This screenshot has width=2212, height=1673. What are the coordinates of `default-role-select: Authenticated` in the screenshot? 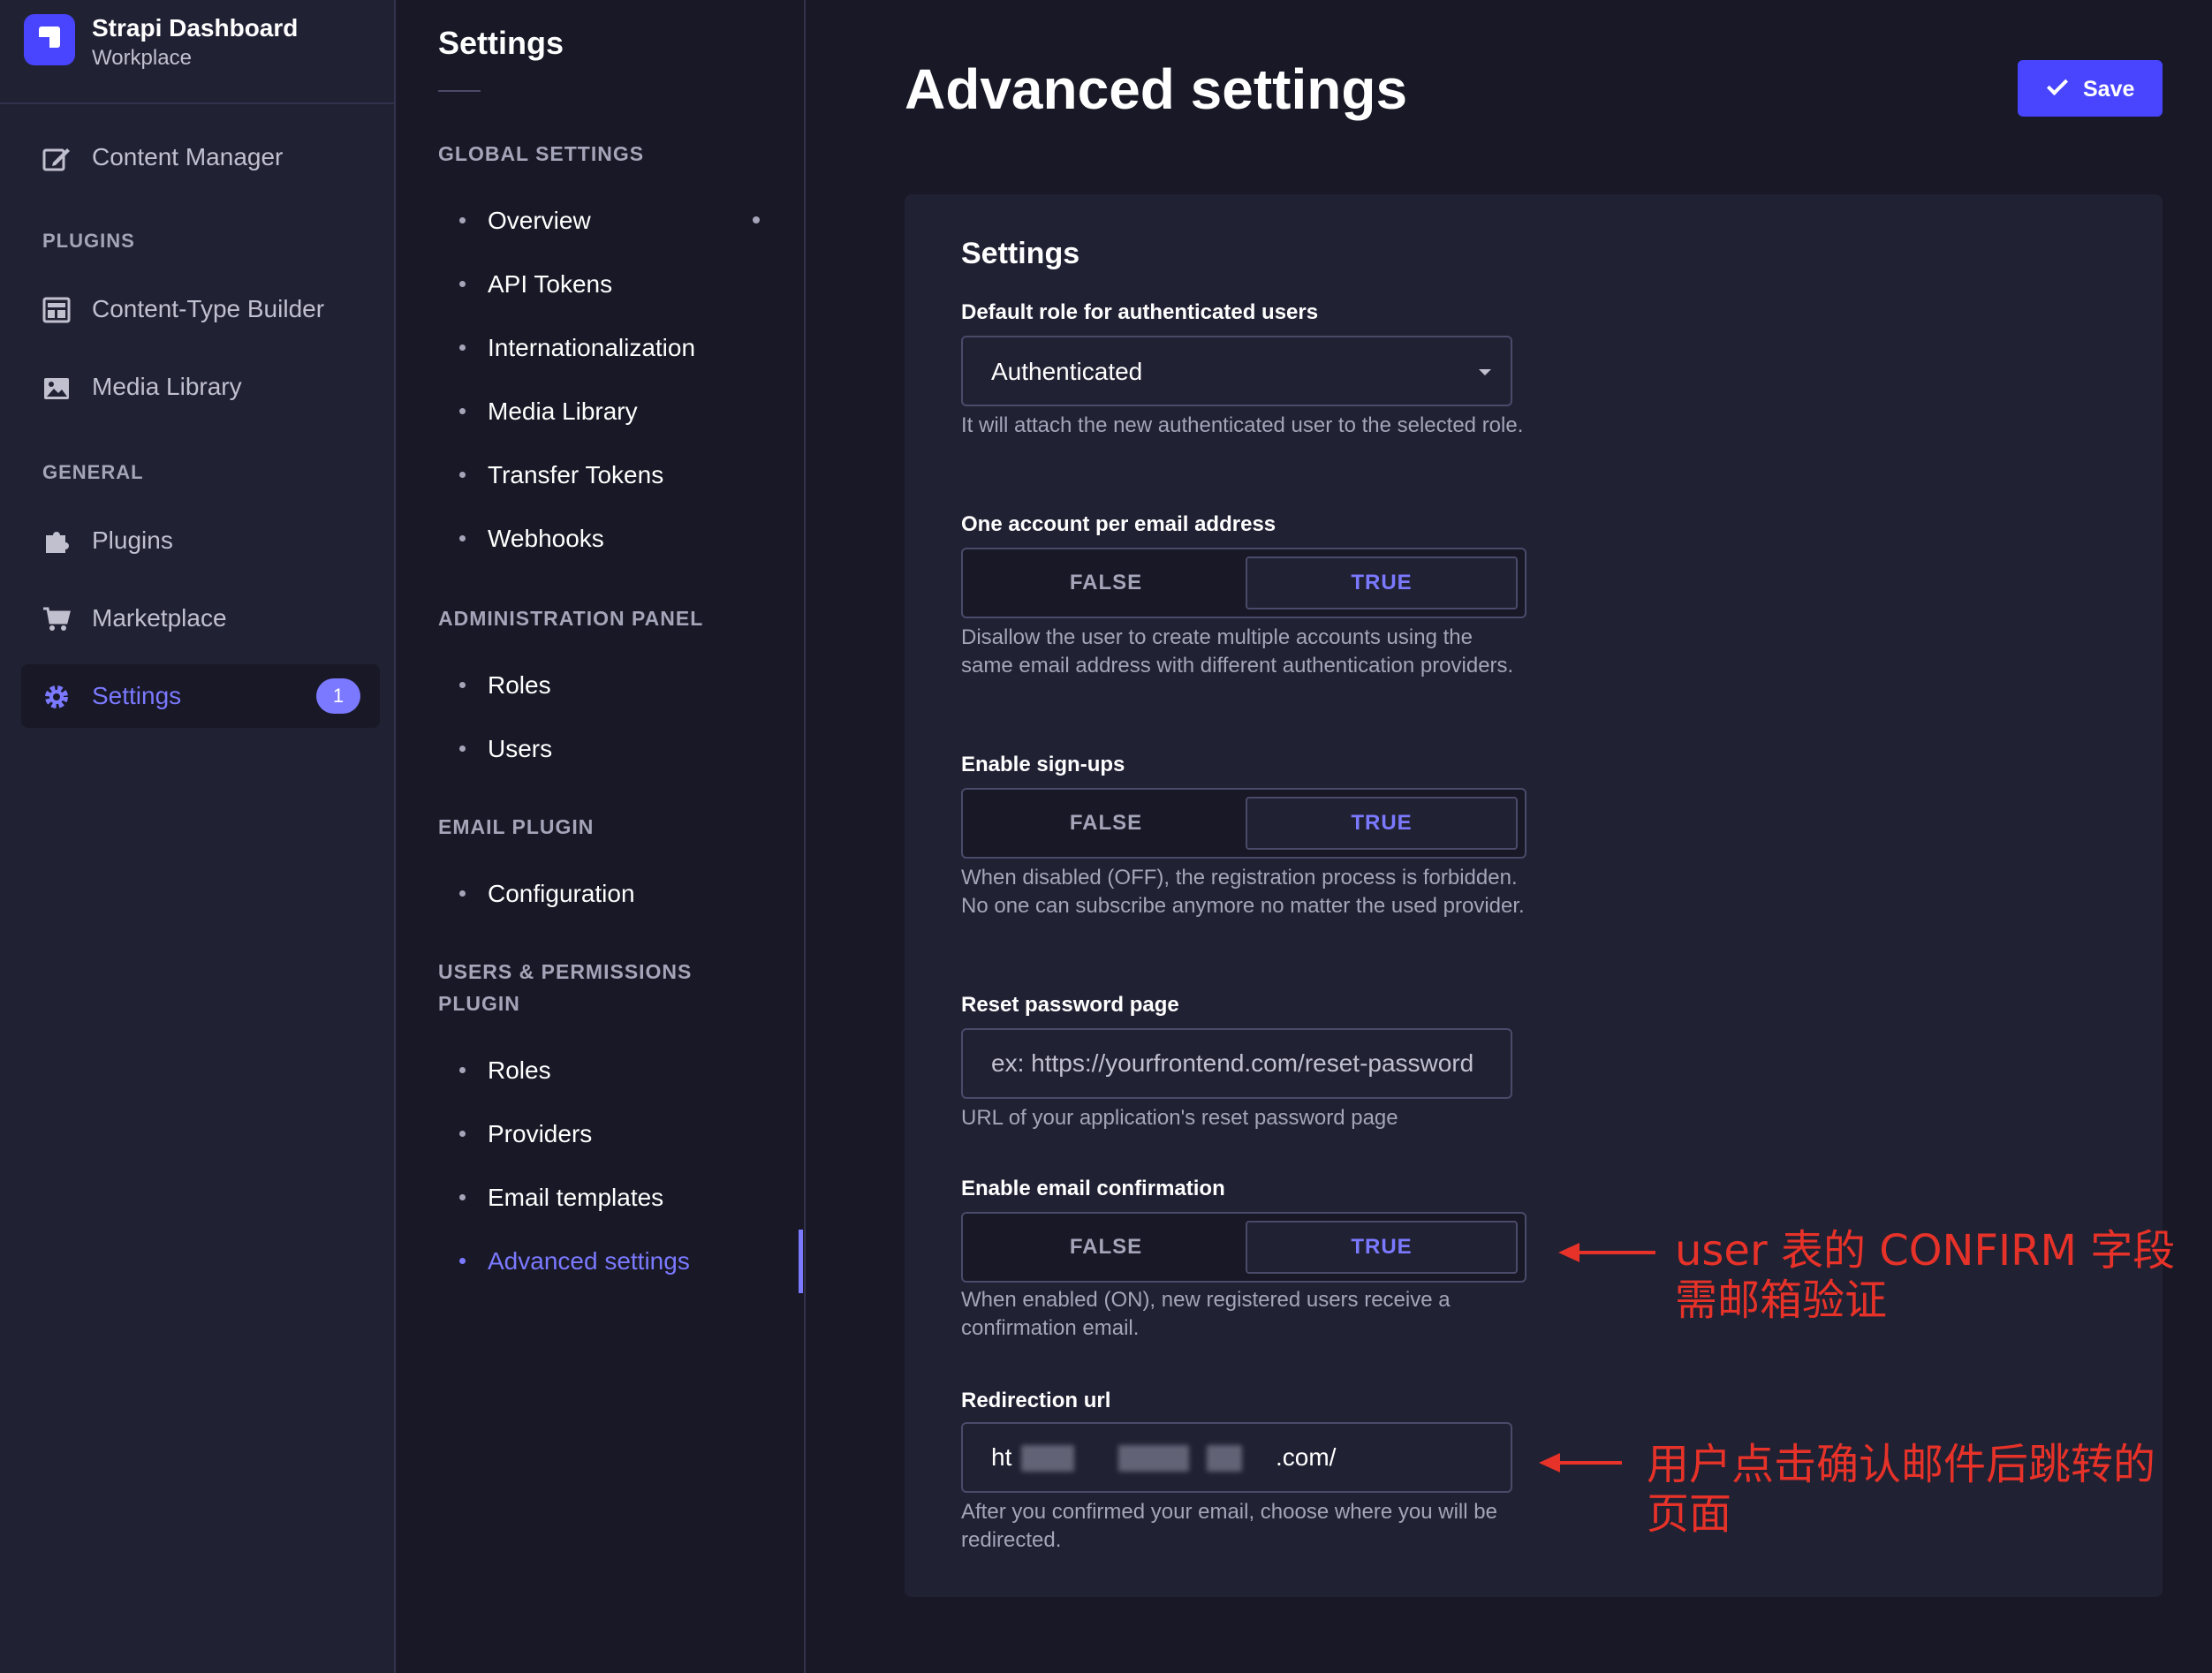 It's located at (1236, 371).